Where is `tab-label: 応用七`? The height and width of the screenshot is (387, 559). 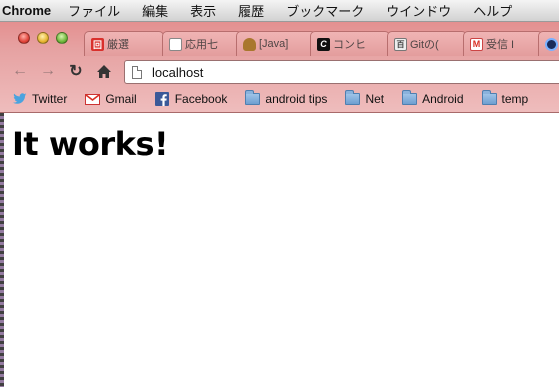
tab-label: 応用七 is located at coordinates (201, 45).